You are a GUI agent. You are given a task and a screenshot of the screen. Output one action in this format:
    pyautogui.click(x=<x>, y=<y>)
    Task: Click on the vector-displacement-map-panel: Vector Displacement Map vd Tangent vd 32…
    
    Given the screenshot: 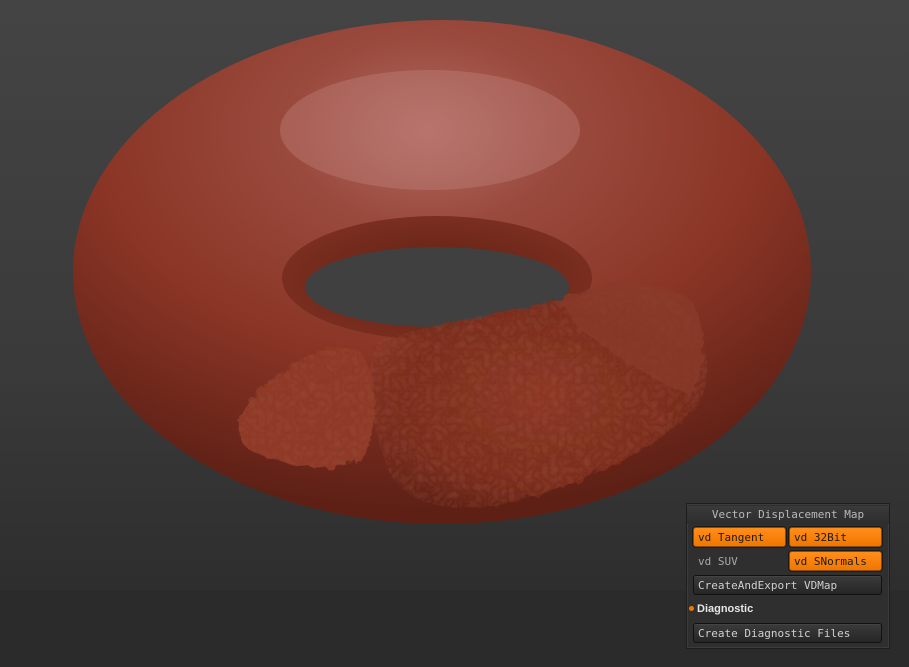 What is the action you would take?
    pyautogui.click(x=788, y=576)
    